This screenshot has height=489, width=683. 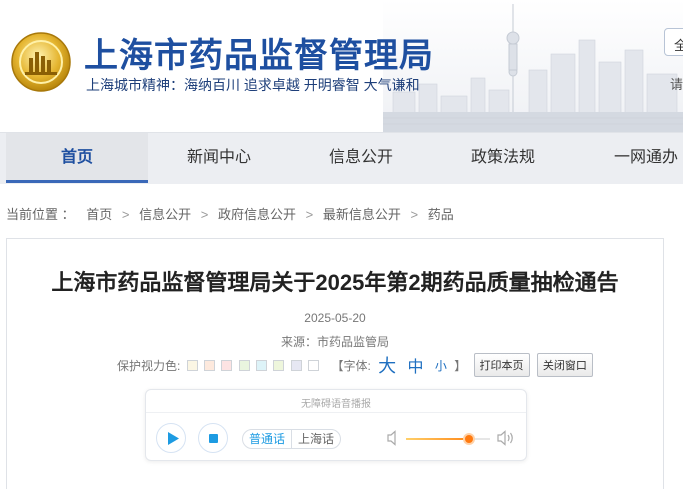 What do you see at coordinates (99, 213) in the screenshot?
I see `breadcrumb-link-home: 首页` at bounding box center [99, 213].